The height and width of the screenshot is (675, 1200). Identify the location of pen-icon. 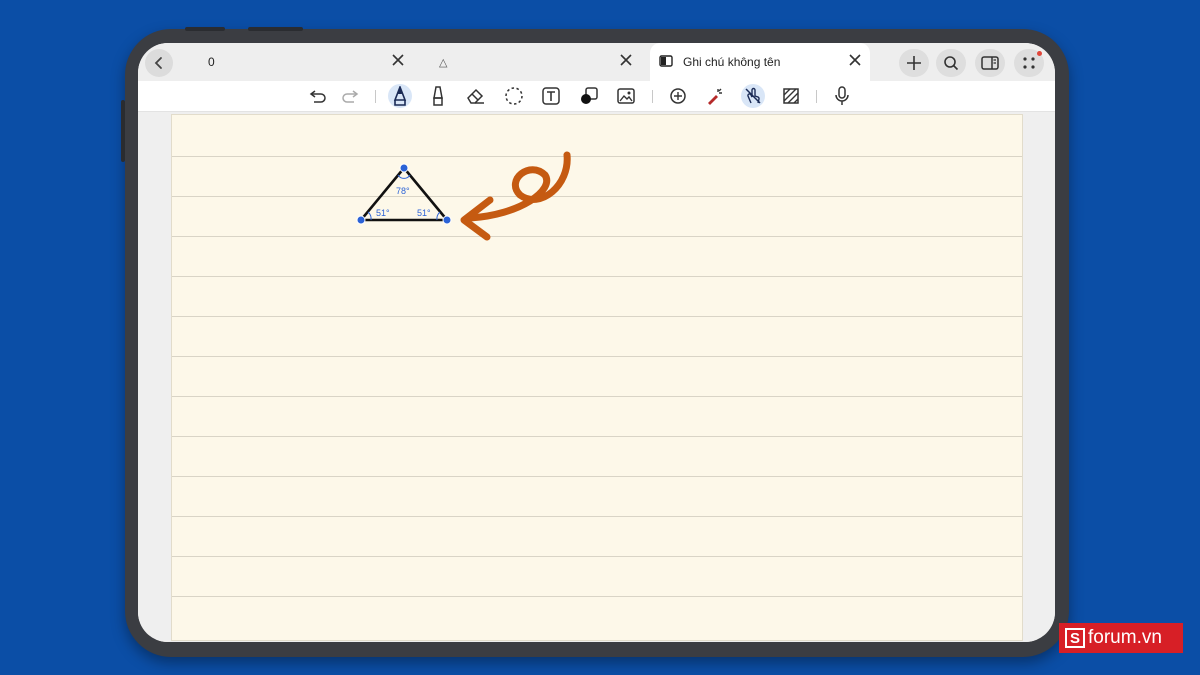
(400, 96).